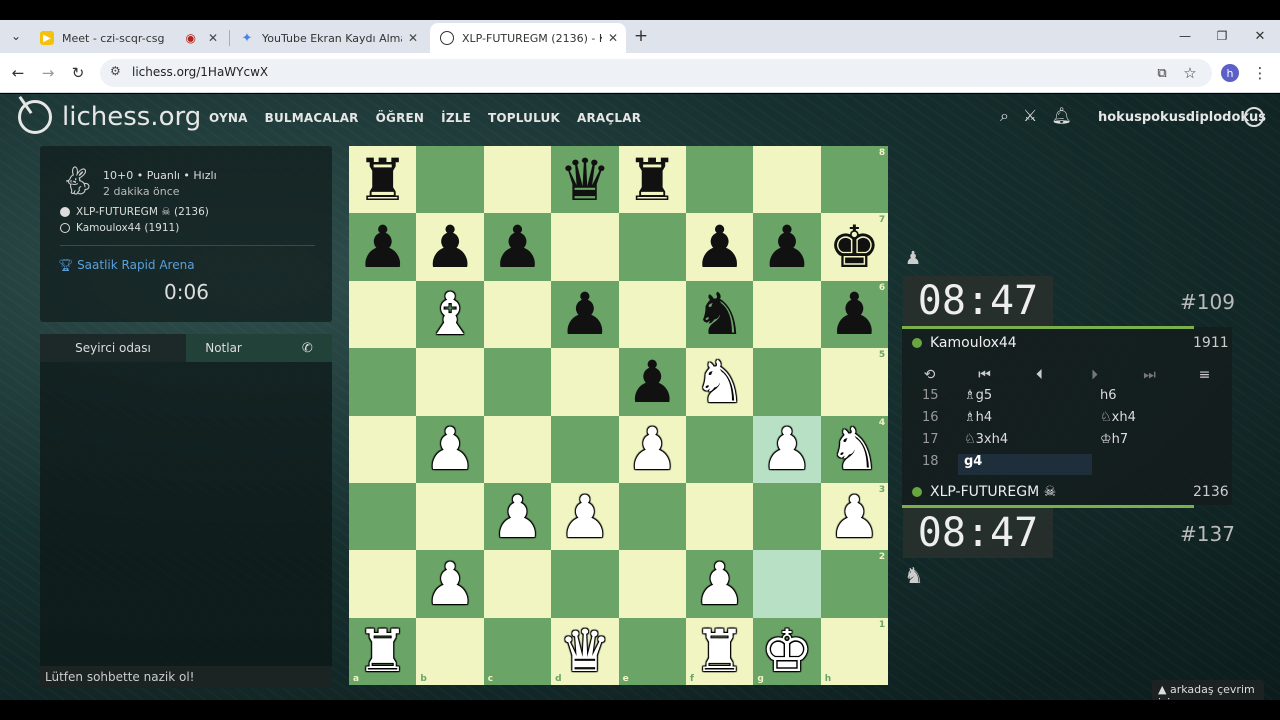 Image resolution: width=1280 pixels, height=720 pixels. What do you see at coordinates (984, 492) in the screenshot?
I see `bottom-player: XLP-FUTUREGM ☠` at bounding box center [984, 492].